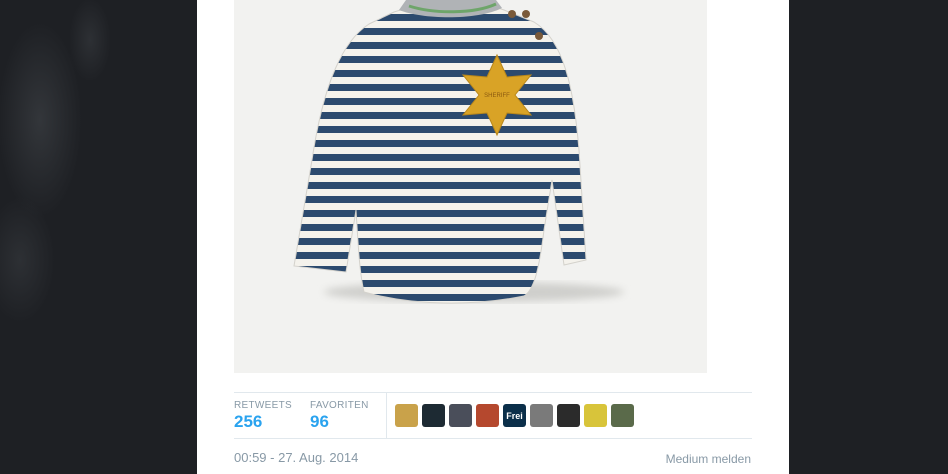  Describe the element at coordinates (708, 459) in the screenshot. I see `report-media-link: Medium melden` at that location.